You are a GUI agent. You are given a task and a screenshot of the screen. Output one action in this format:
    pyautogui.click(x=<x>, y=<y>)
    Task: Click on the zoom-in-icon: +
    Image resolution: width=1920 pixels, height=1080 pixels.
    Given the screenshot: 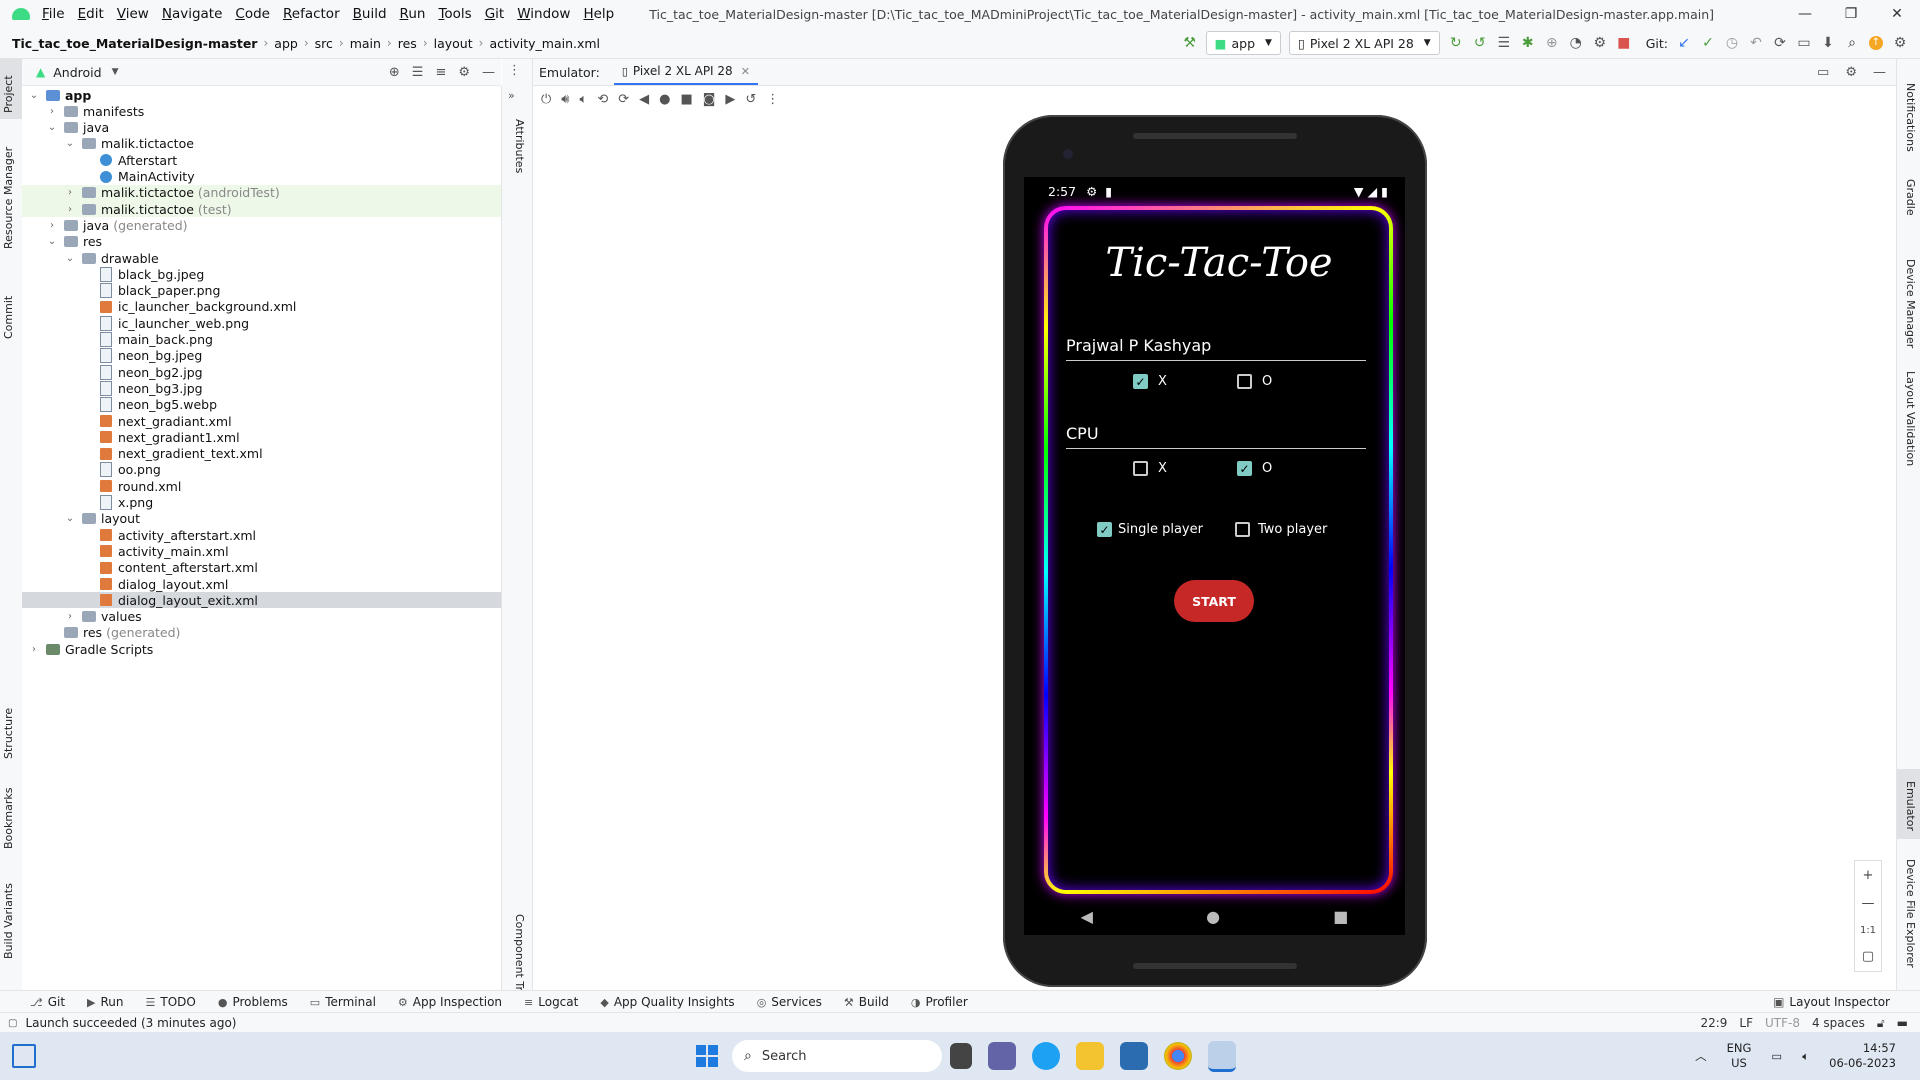 What is the action you would take?
    pyautogui.click(x=1868, y=875)
    